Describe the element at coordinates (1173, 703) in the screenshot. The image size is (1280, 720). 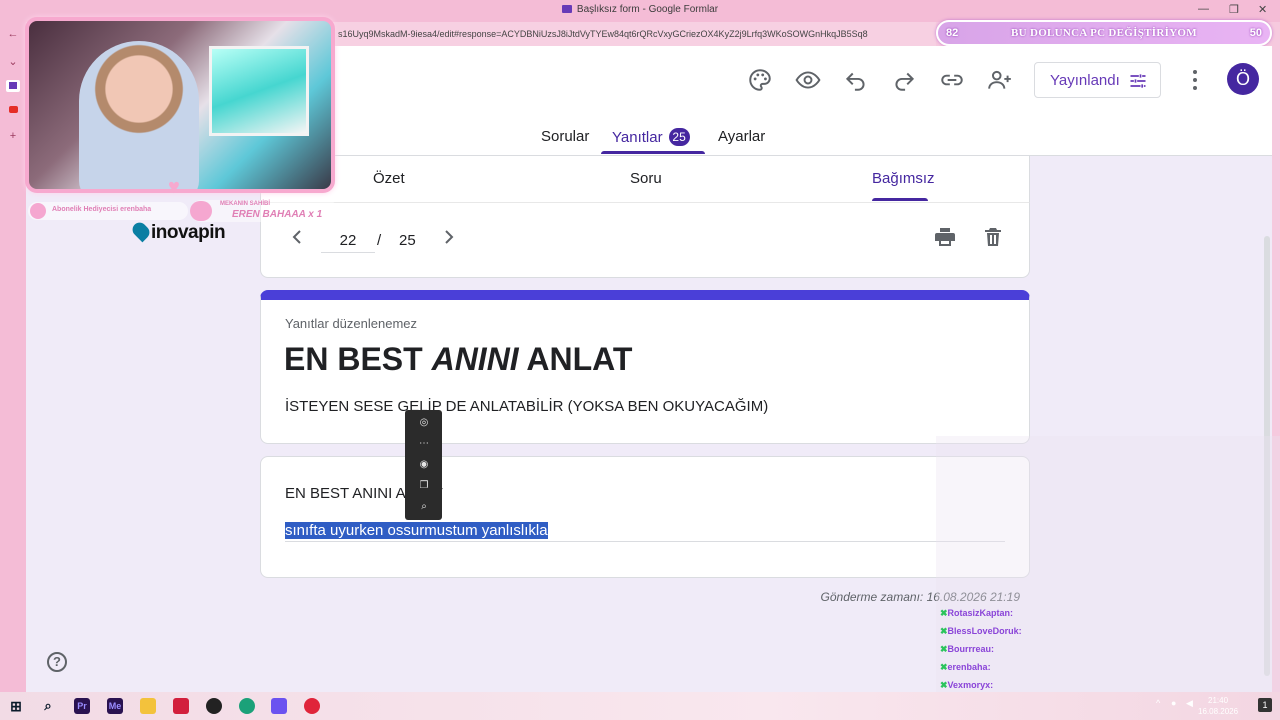
I see `microphone-icon: ●` at that location.